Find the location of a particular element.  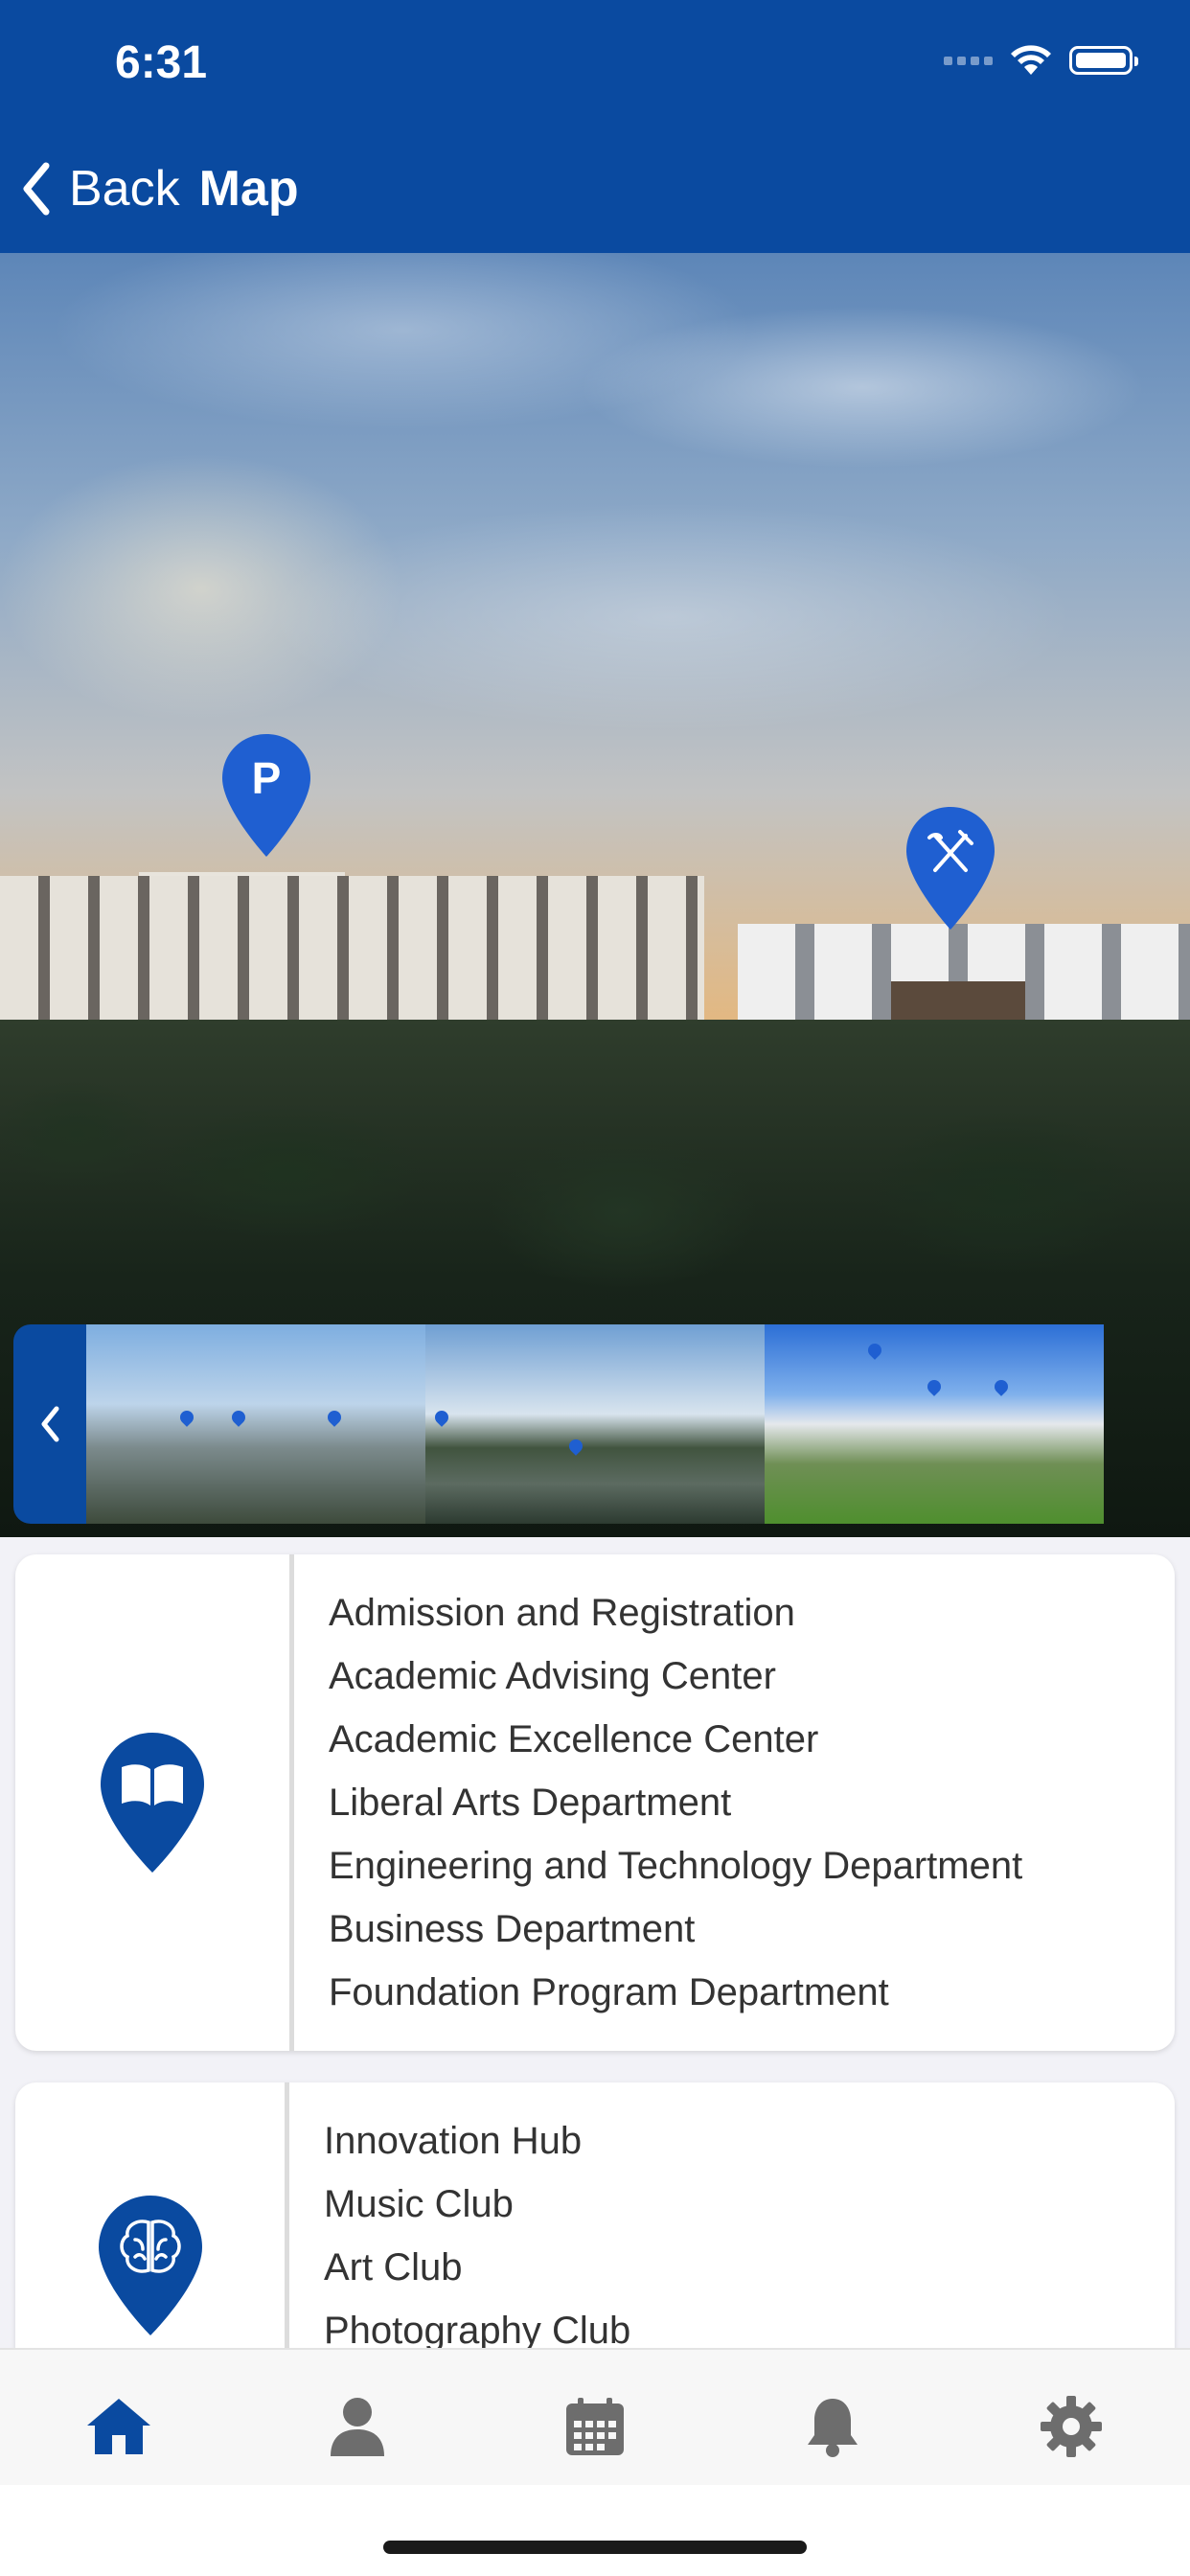

calendar-icon is located at coordinates (594, 2426).